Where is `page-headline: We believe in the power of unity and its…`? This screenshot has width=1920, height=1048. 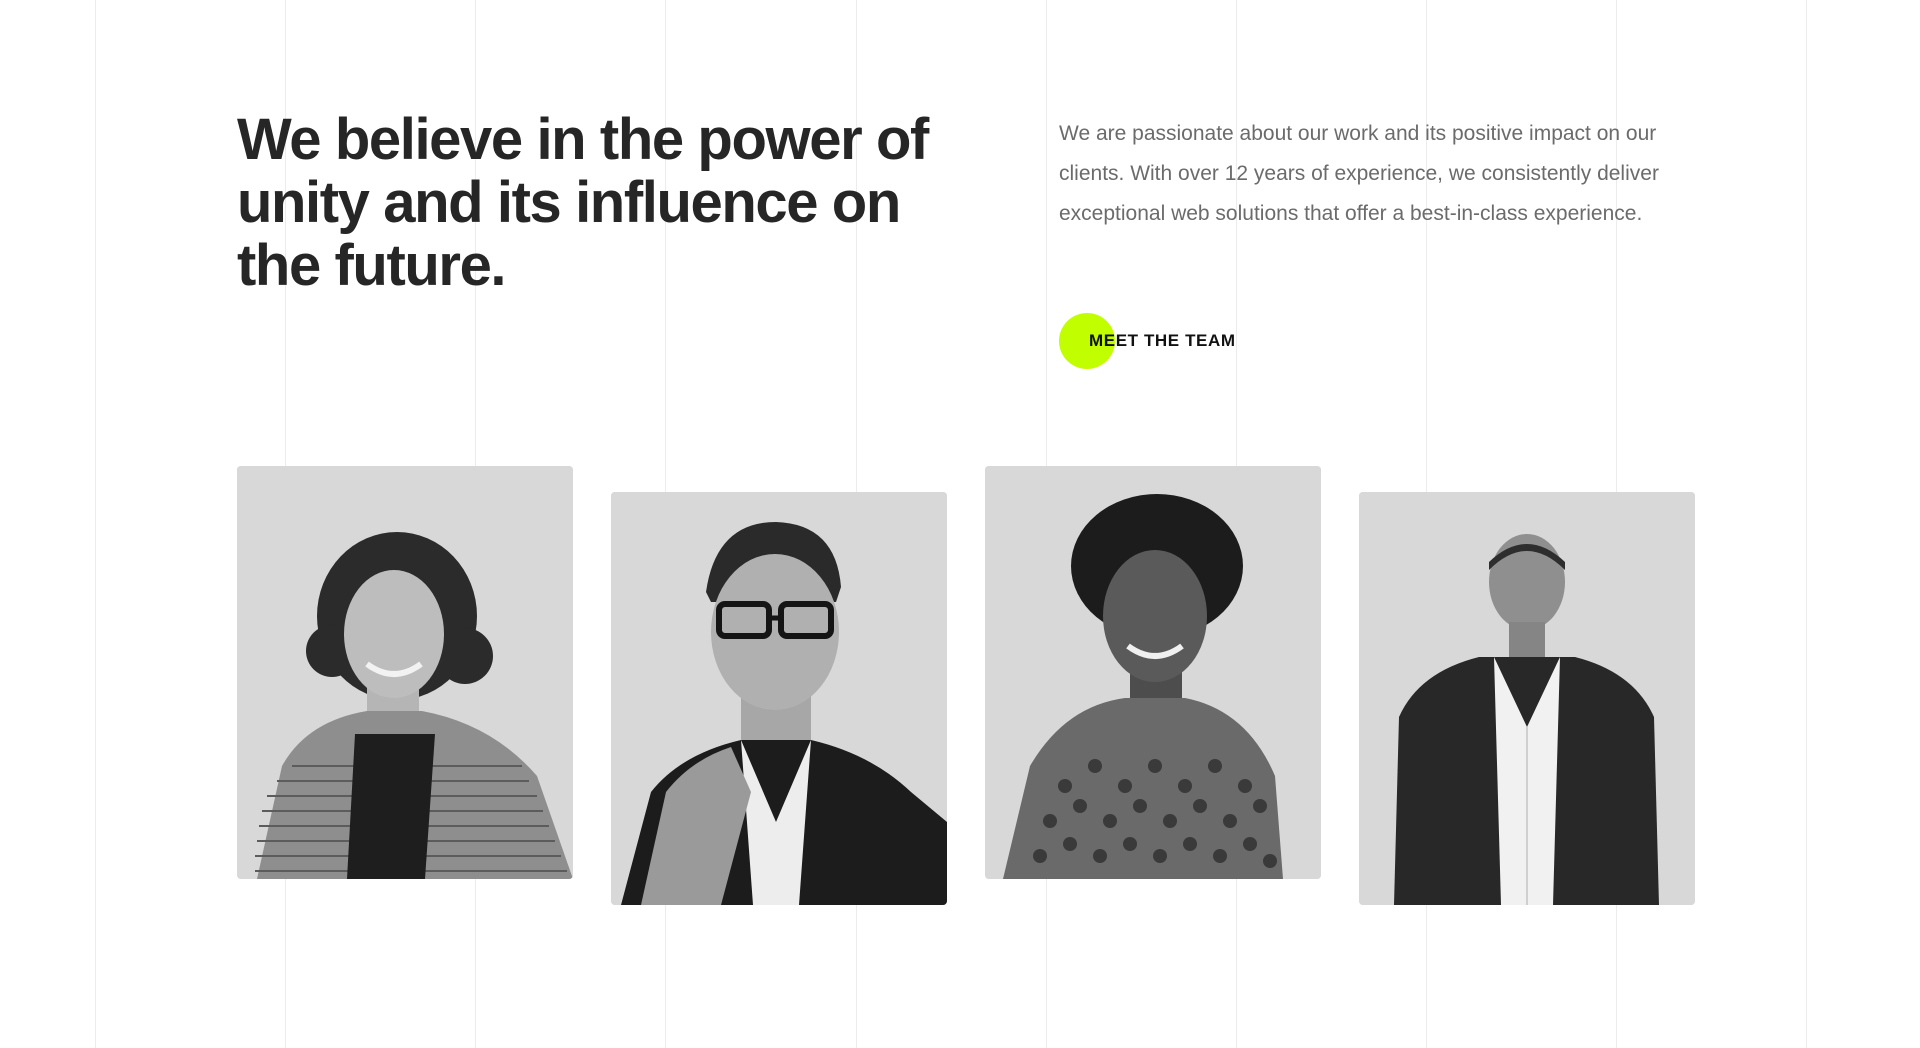 page-headline: We believe in the power of unity and its… is located at coordinates (583, 202).